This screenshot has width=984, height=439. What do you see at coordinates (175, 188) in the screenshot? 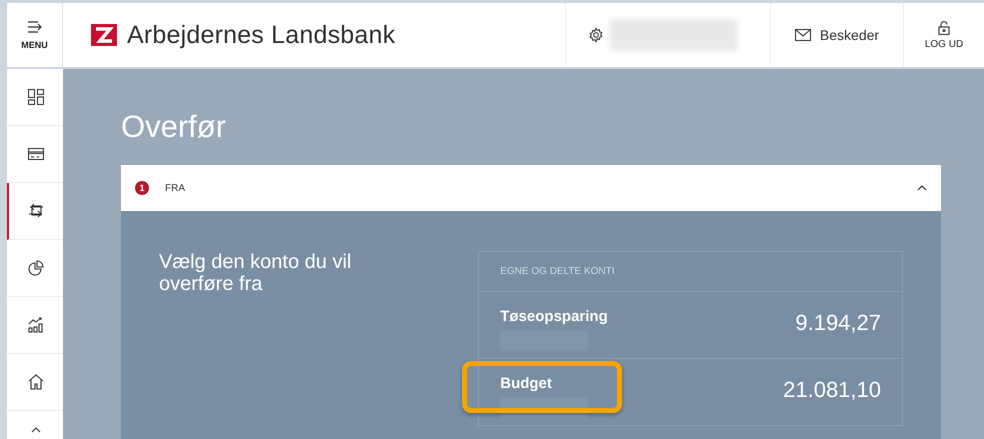
I see `step-title: FRA` at bounding box center [175, 188].